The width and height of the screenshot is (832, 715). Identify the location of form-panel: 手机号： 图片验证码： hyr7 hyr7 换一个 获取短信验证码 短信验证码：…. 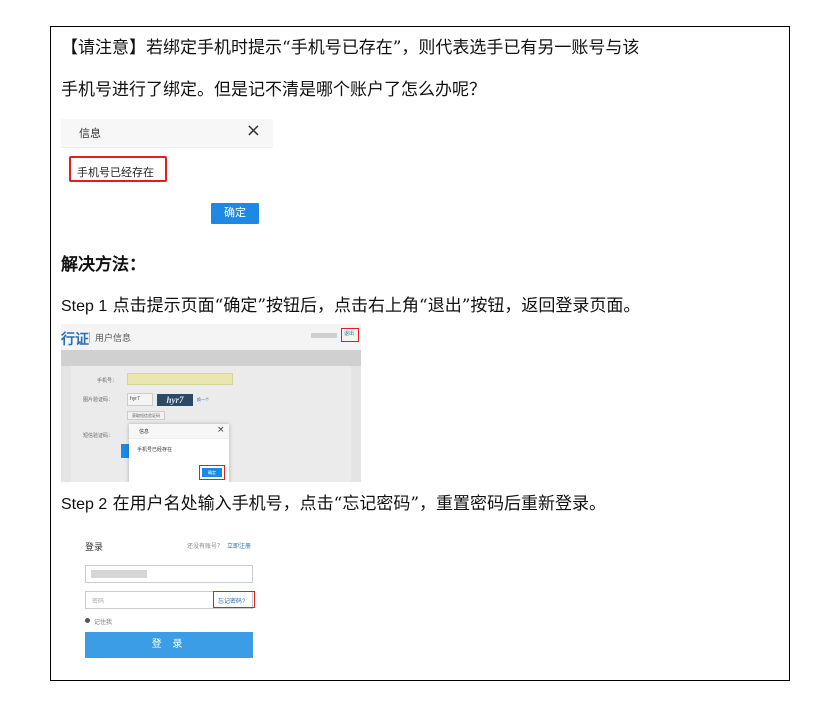
(211, 424).